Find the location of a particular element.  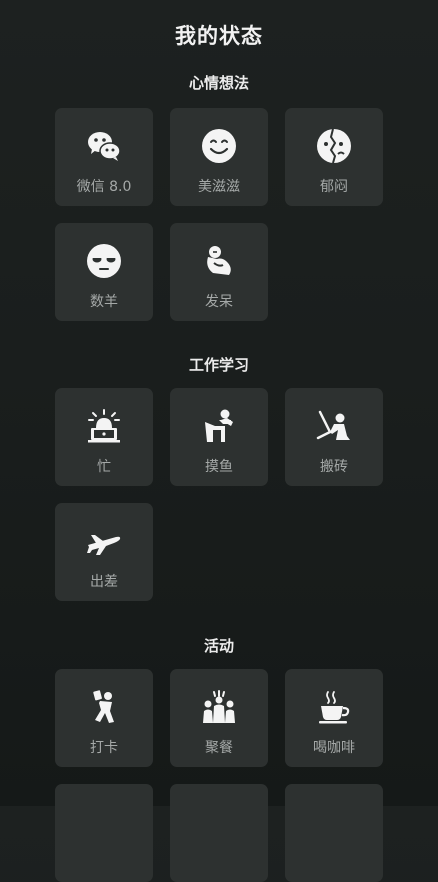

depressed-face-icon is located at coordinates (334, 146).